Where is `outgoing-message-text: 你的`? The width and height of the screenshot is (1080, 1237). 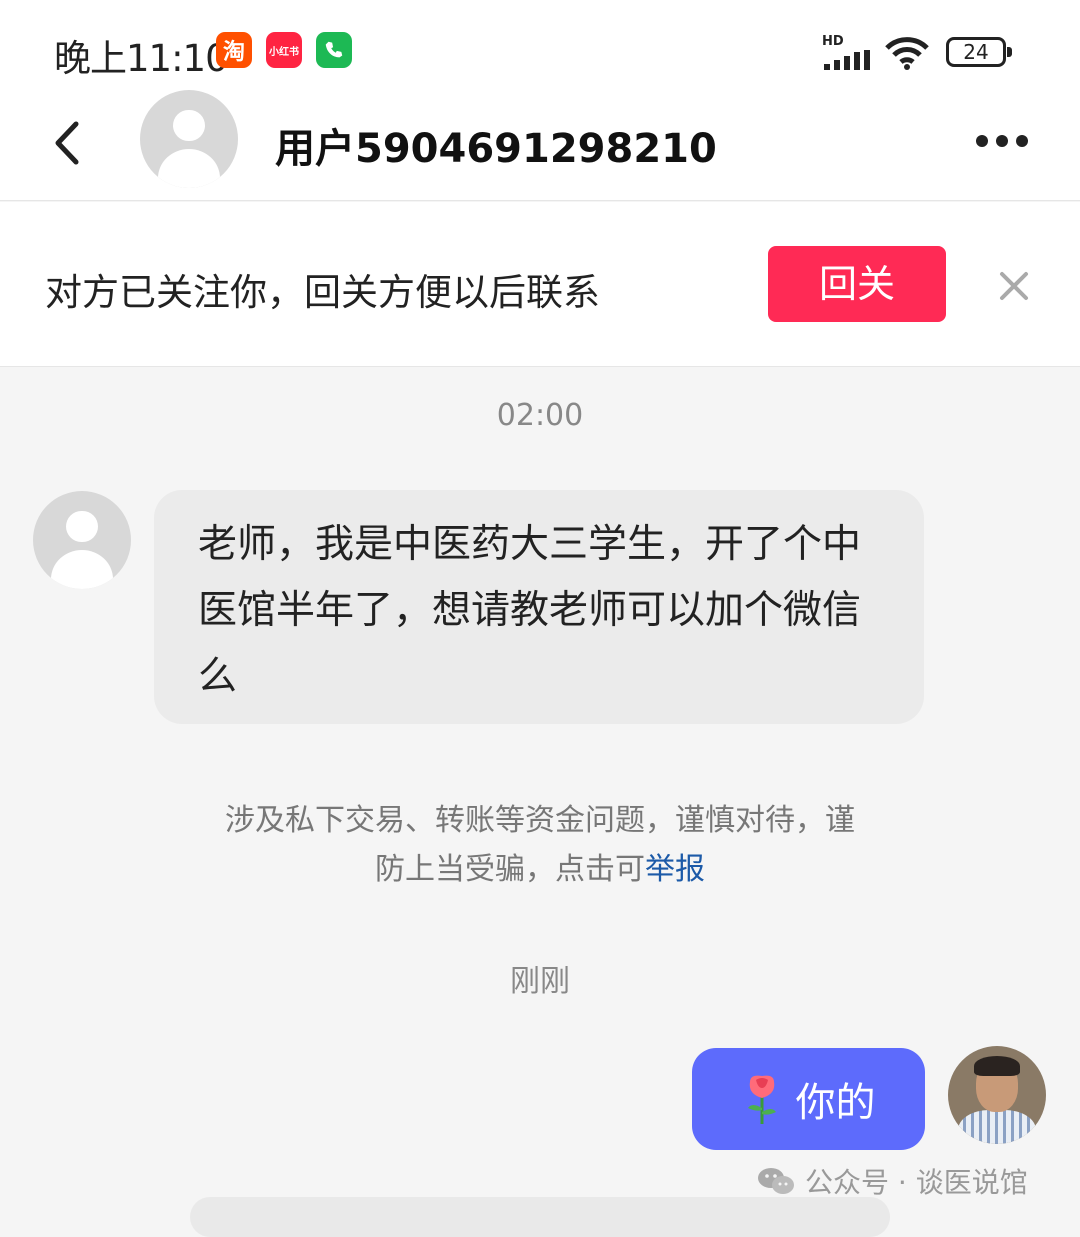
outgoing-message-text: 你的 is located at coordinates (835, 1103).